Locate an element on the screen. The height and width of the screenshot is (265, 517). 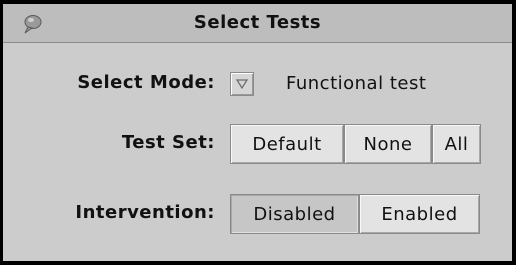
test-set-none-button: None is located at coordinates (388, 144).